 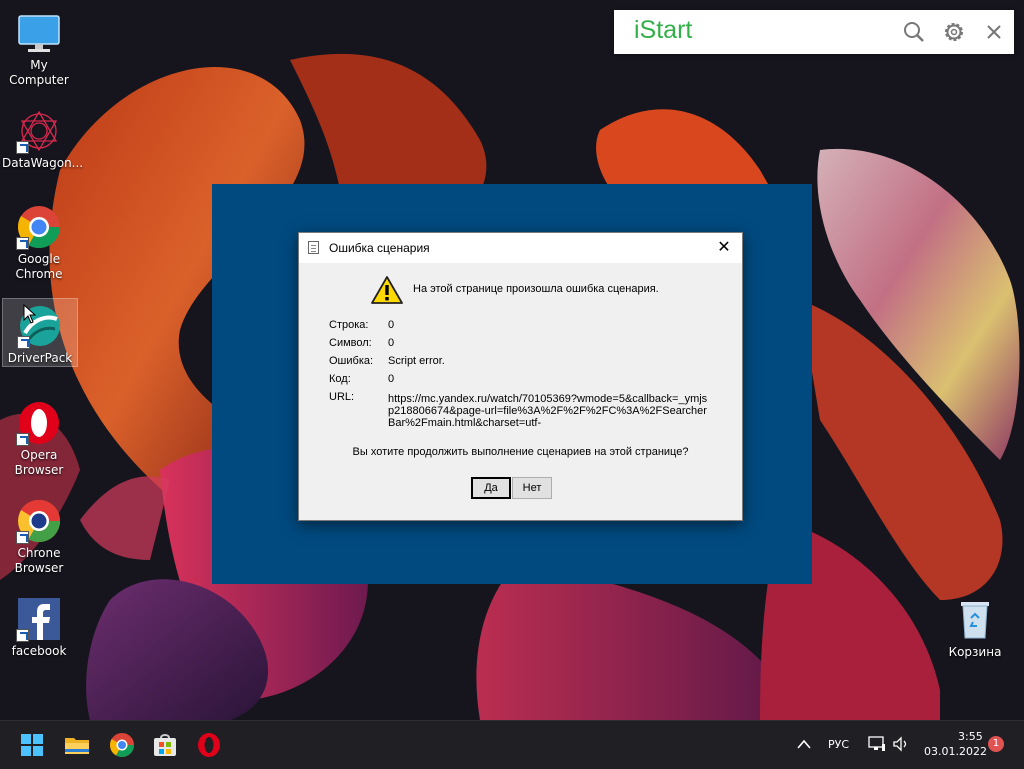 I want to click on yes-button: Да, so click(x=491, y=488).